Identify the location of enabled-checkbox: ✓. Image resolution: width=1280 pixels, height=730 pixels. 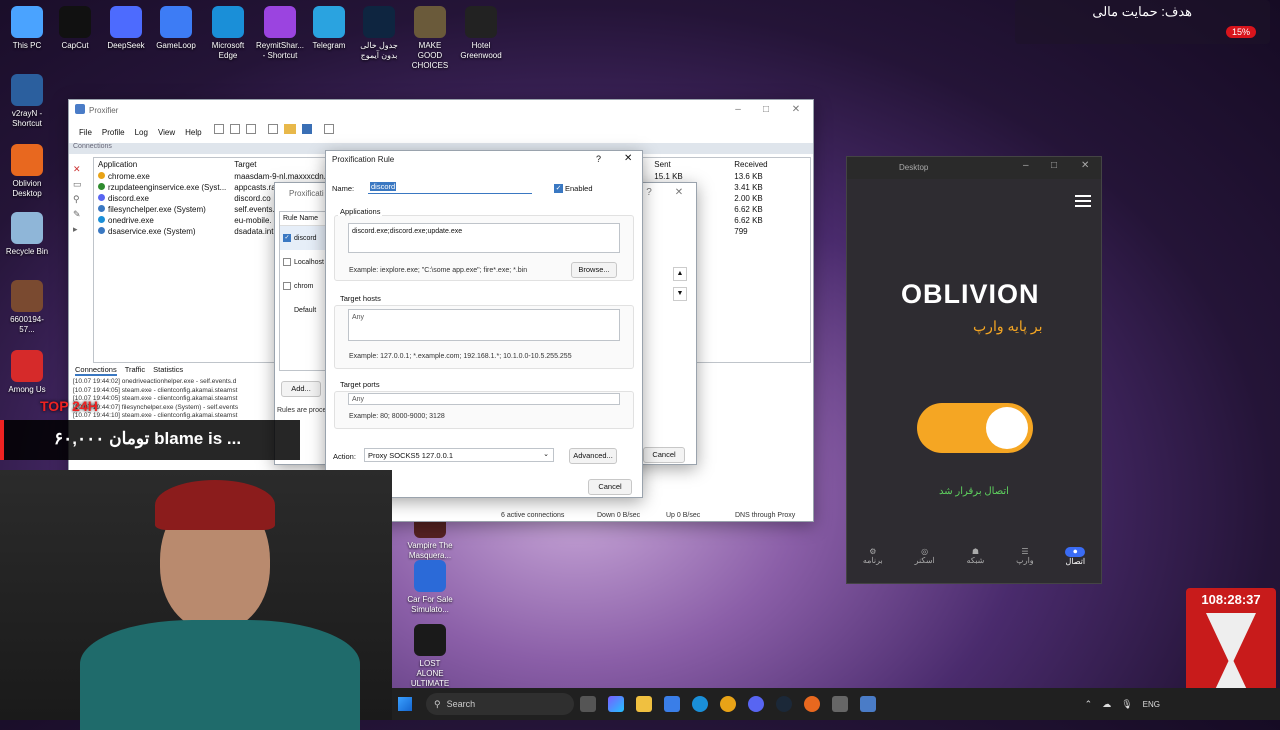
(558, 188).